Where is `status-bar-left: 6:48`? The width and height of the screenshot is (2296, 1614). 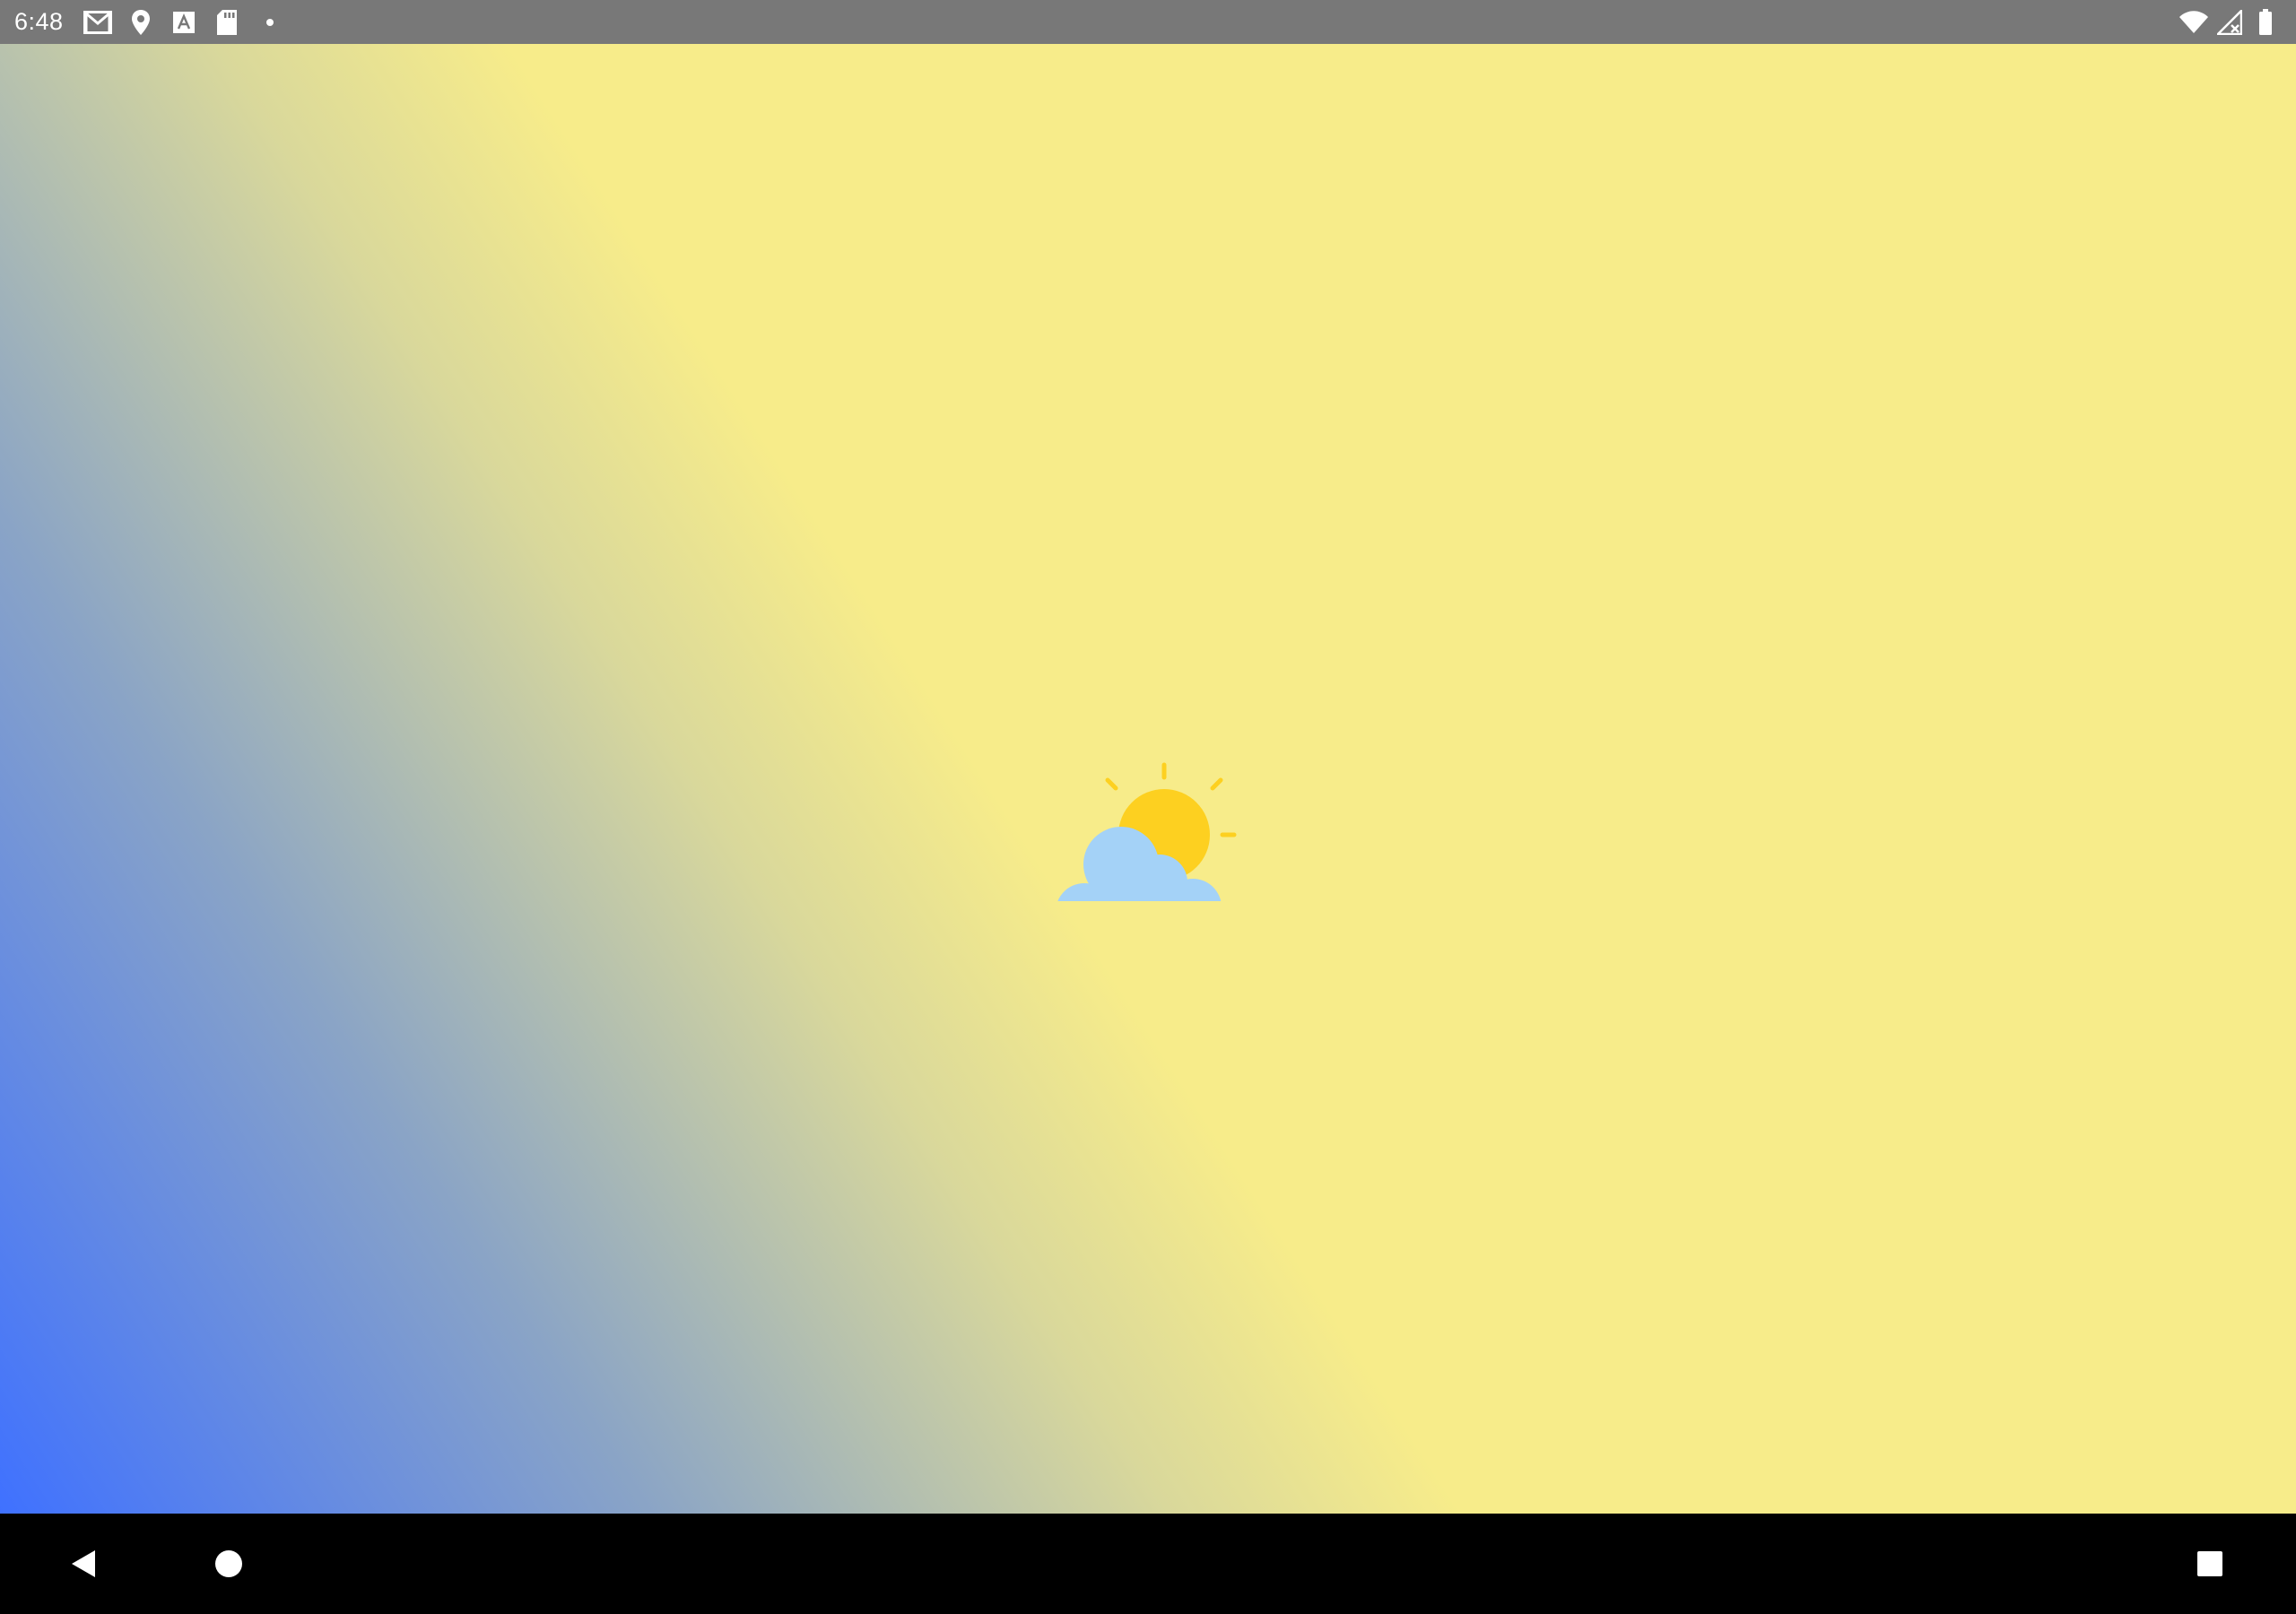 status-bar-left: 6:48 is located at coordinates (149, 22).